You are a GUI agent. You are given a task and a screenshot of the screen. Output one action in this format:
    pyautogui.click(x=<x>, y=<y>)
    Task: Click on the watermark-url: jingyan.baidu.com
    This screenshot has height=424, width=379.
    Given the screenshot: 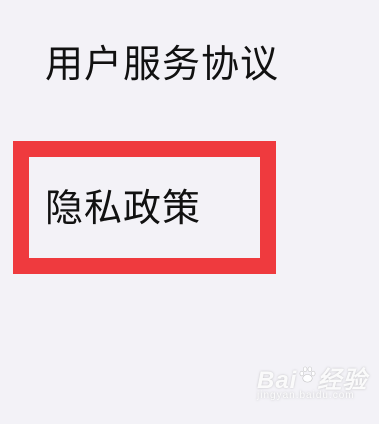 What is the action you would take?
    pyautogui.click(x=306, y=395)
    